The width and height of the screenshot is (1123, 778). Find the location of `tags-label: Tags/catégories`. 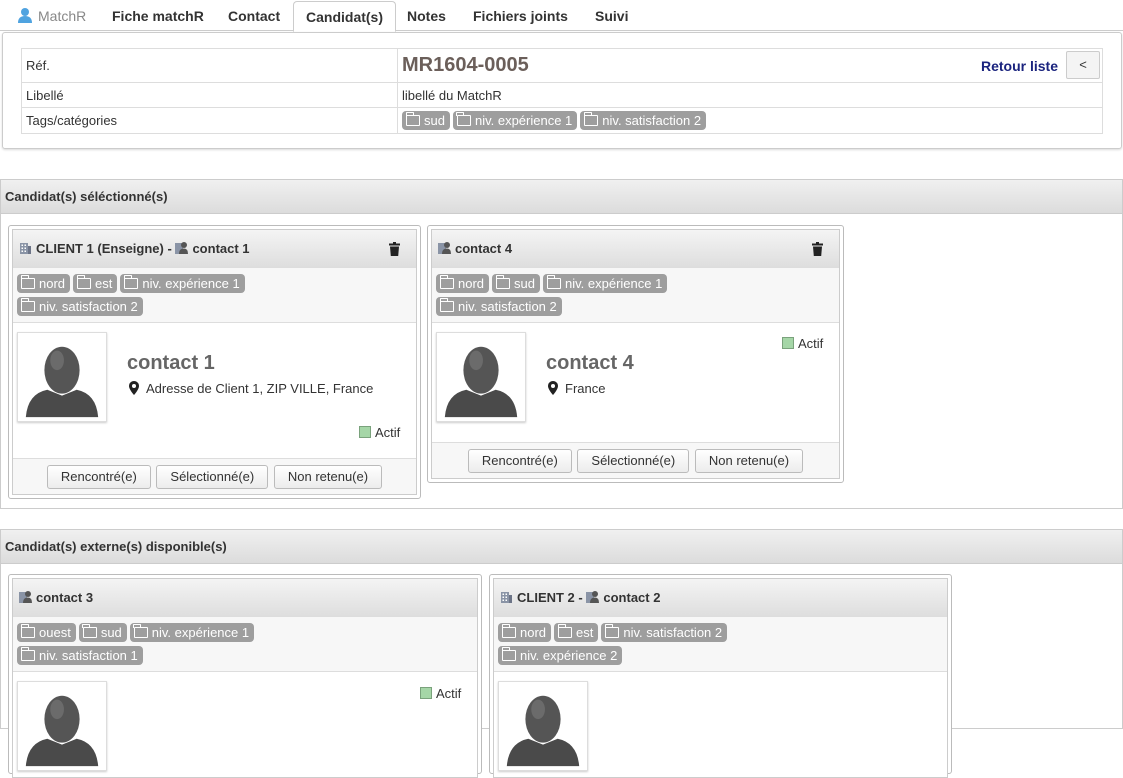

tags-label: Tags/catégories is located at coordinates (209, 120).